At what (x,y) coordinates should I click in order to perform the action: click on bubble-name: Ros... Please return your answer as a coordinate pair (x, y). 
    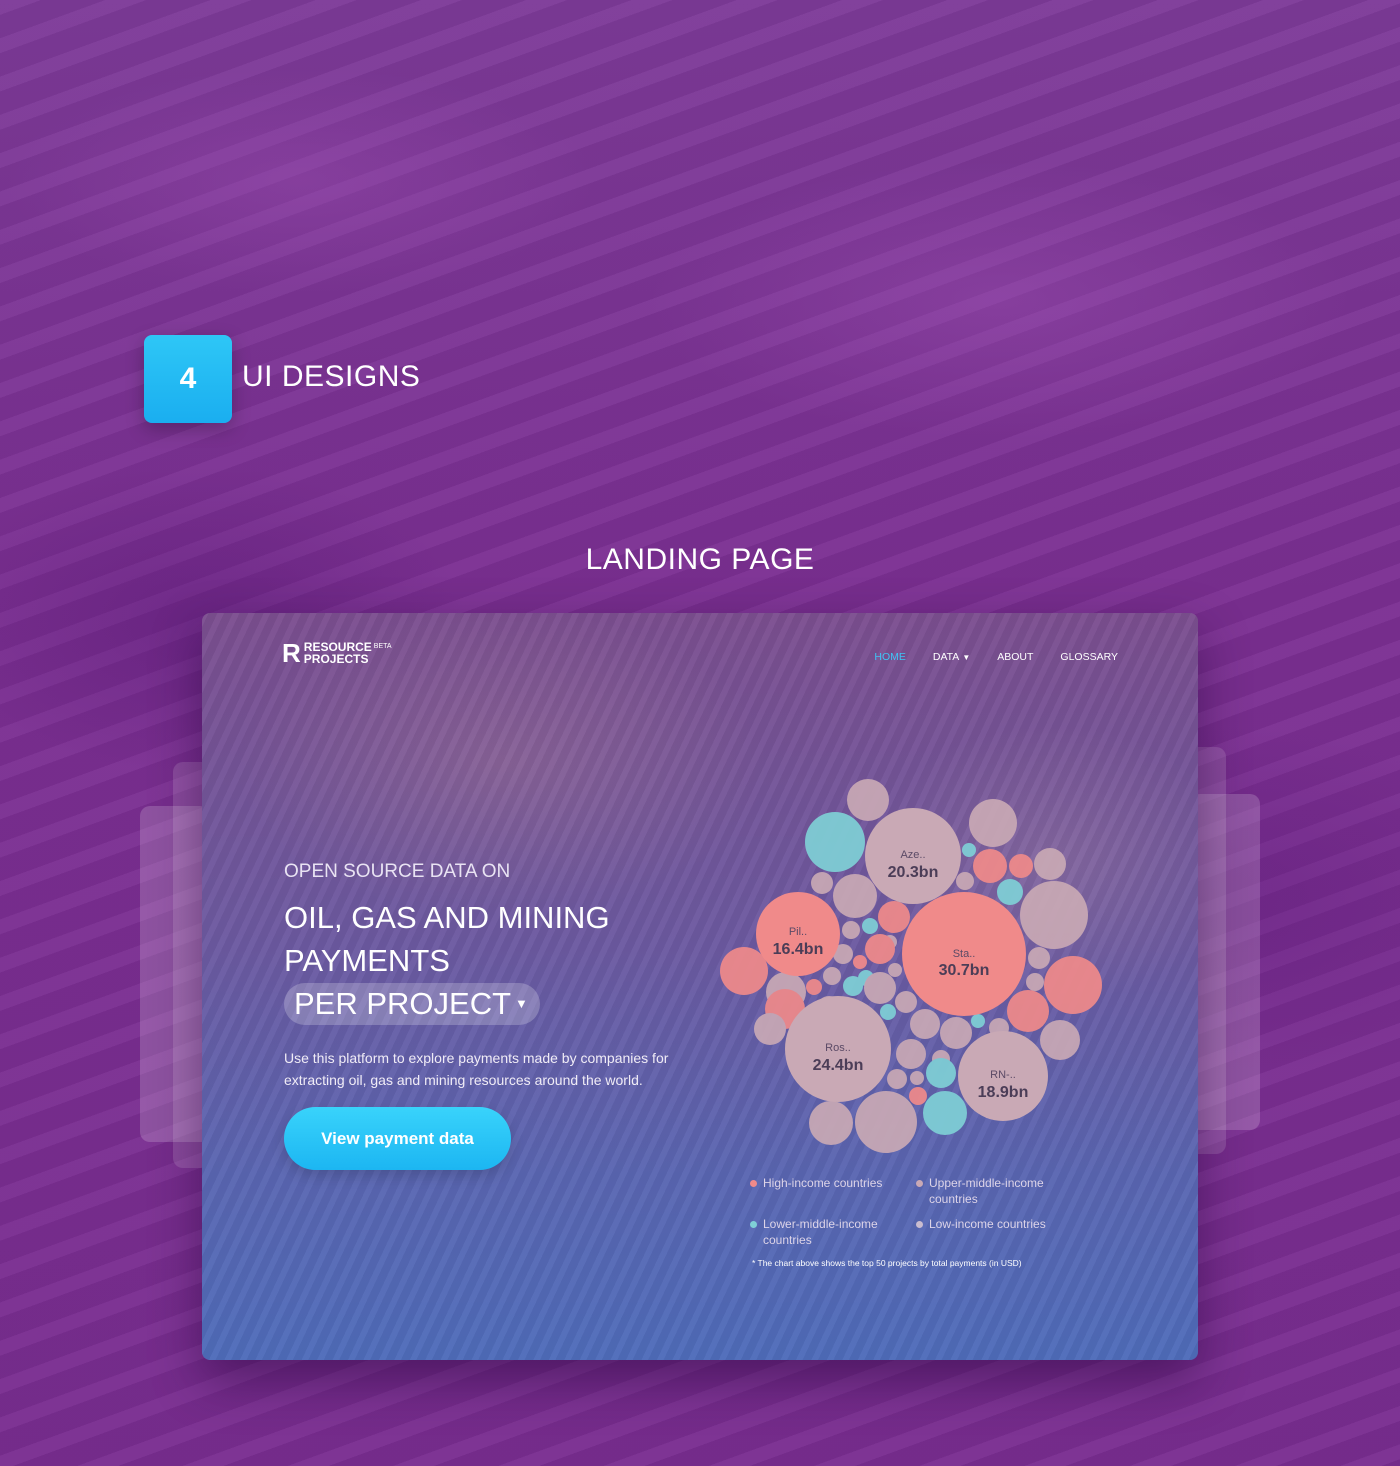
    Looking at the image, I should click on (838, 1048).